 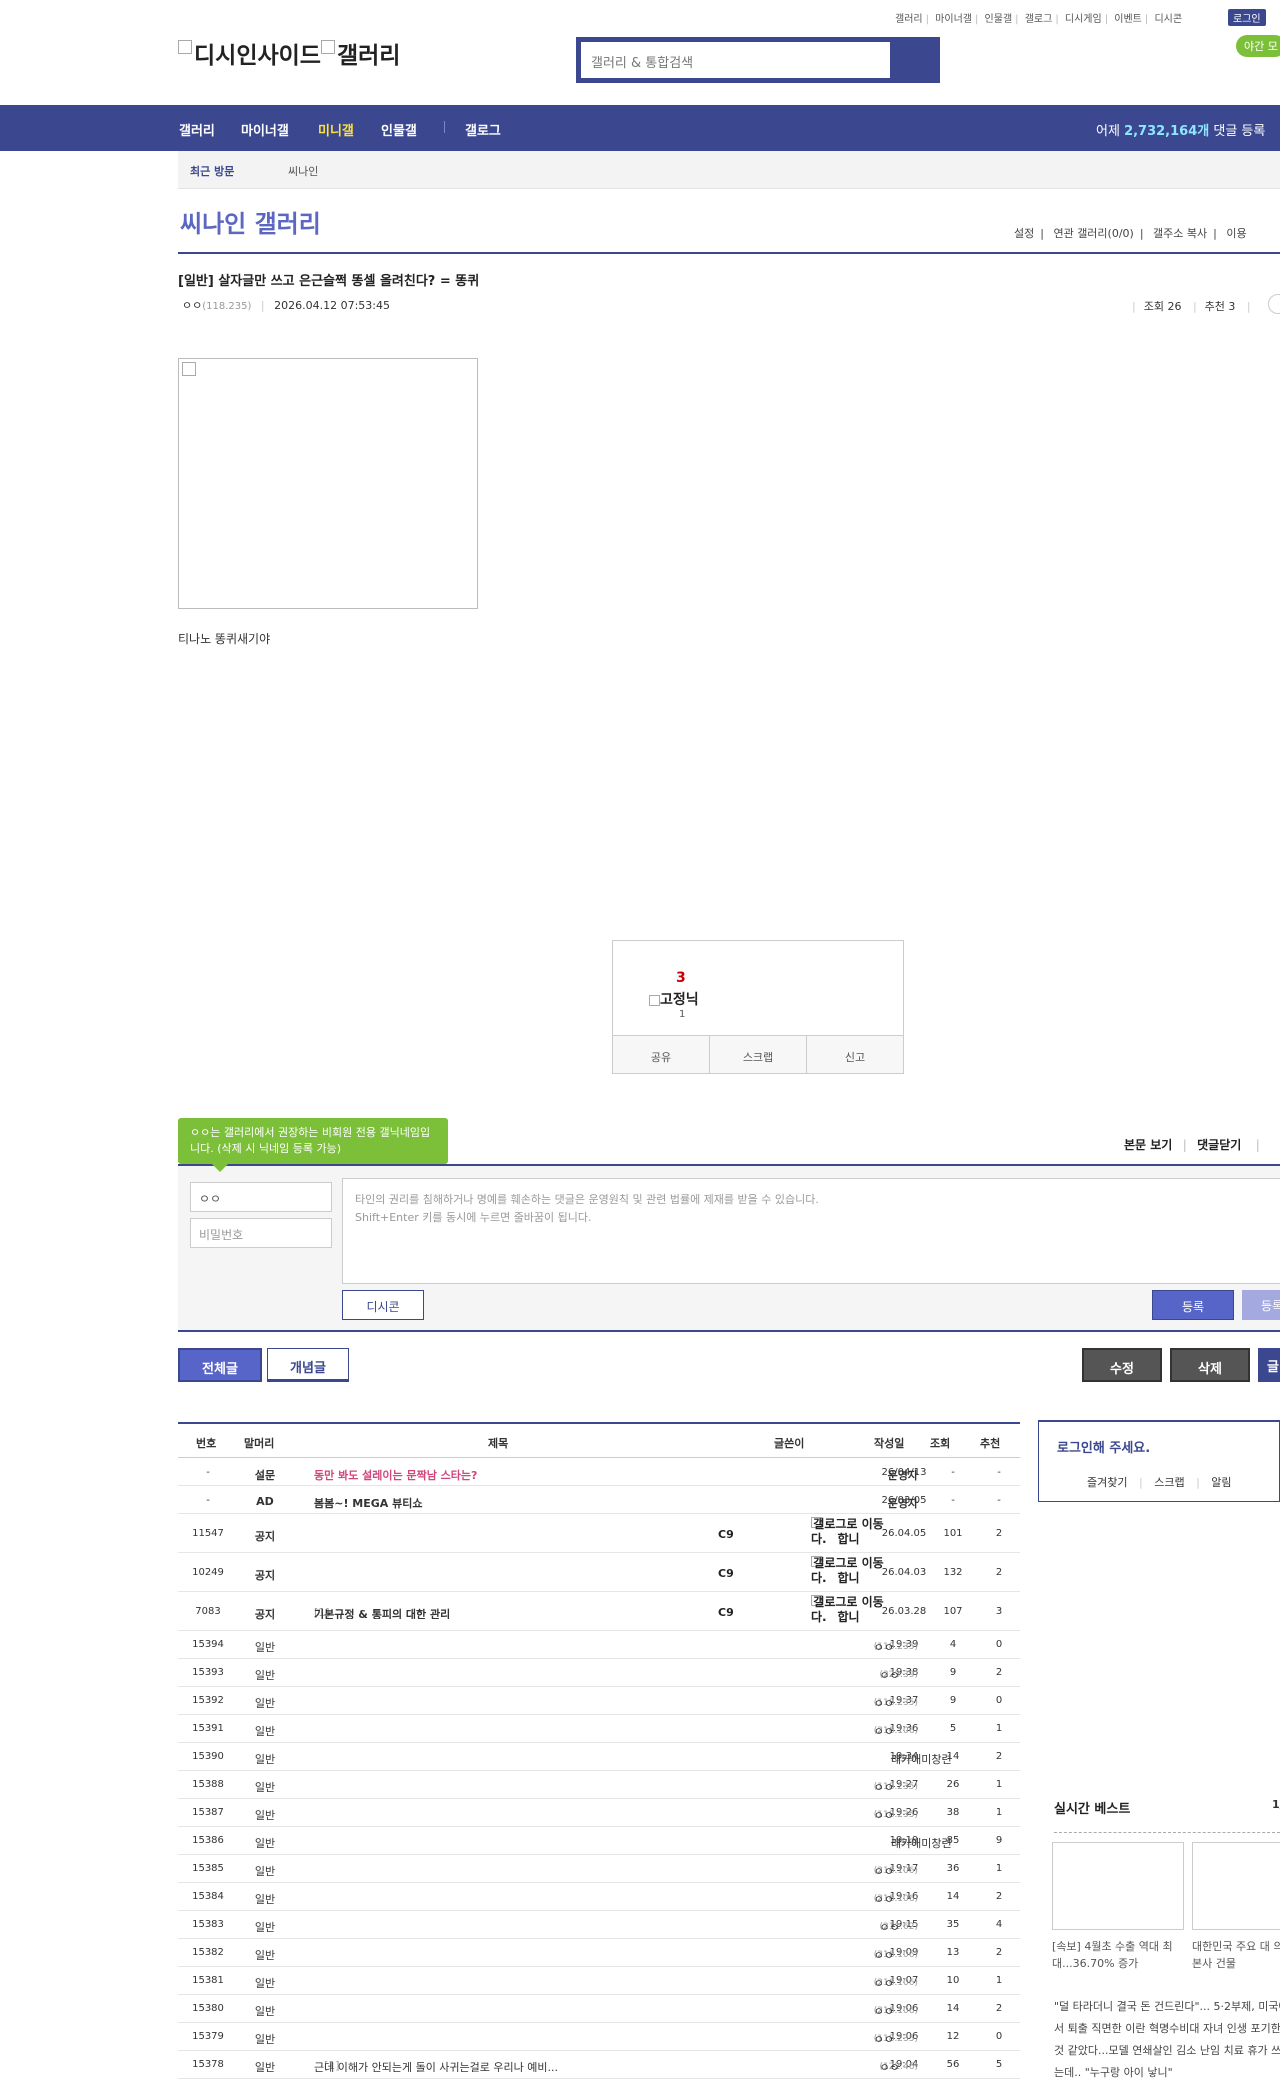 I want to click on usage-link: 이용, so click(x=1236, y=233).